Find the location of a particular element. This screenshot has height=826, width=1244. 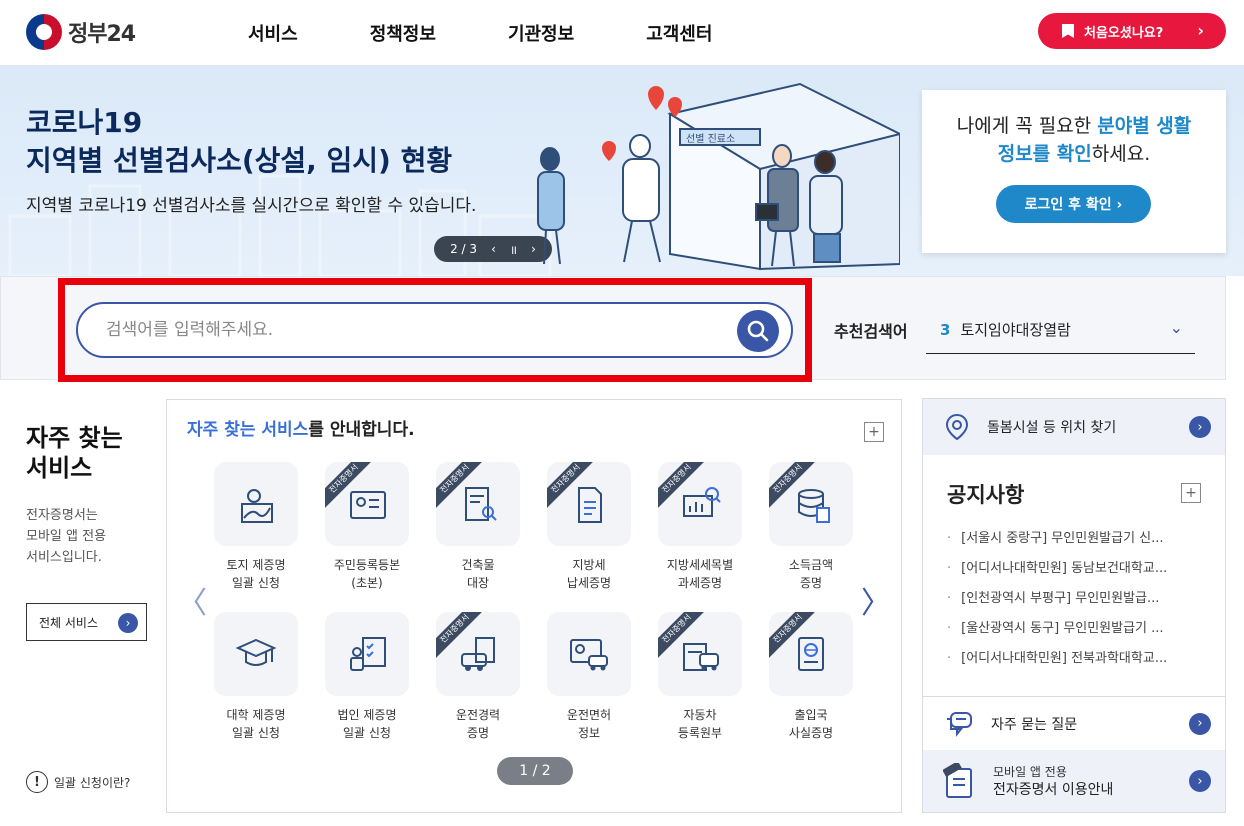

banner-title-line1: 코로나19 is located at coordinates (84, 122).